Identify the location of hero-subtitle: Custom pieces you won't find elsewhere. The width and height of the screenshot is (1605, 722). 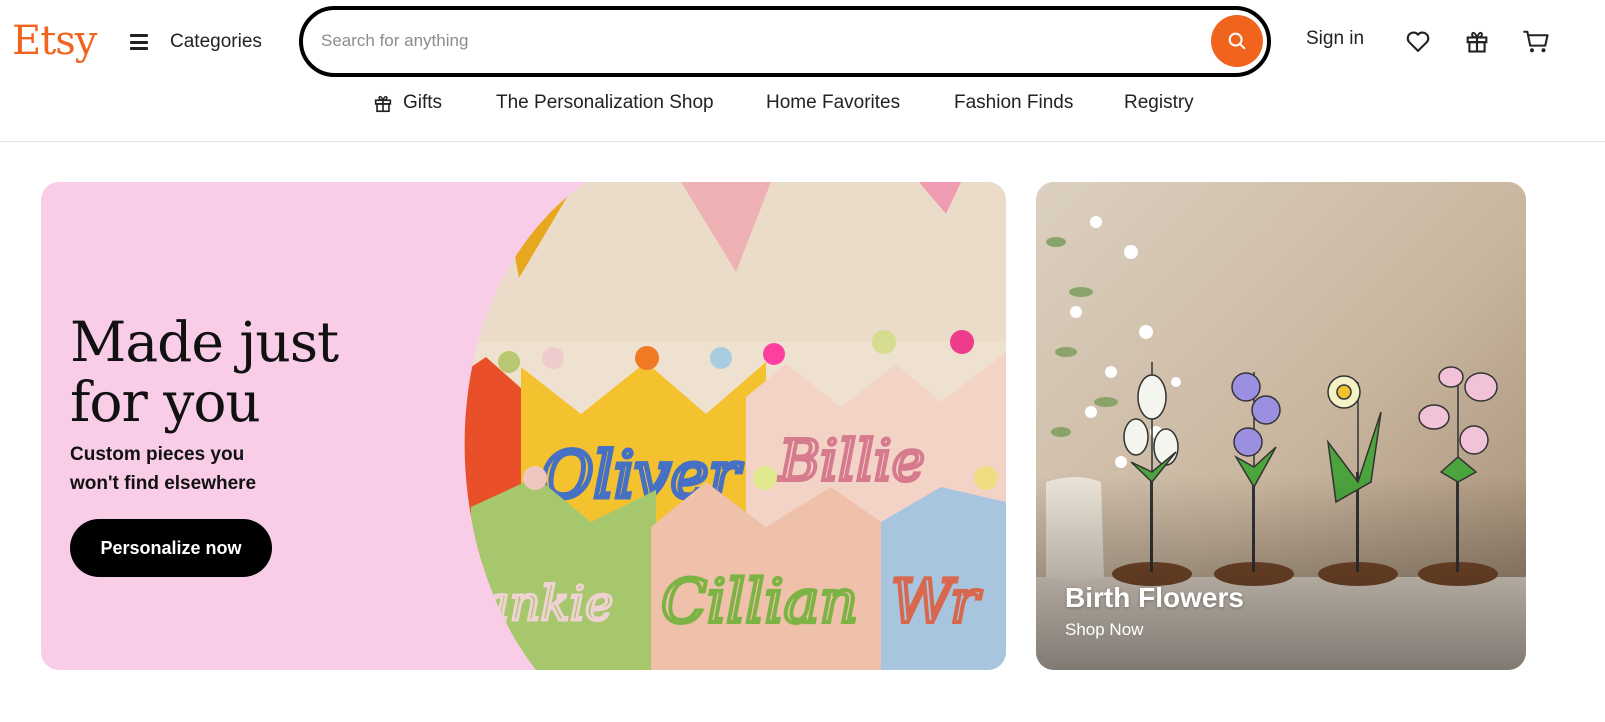
(163, 469).